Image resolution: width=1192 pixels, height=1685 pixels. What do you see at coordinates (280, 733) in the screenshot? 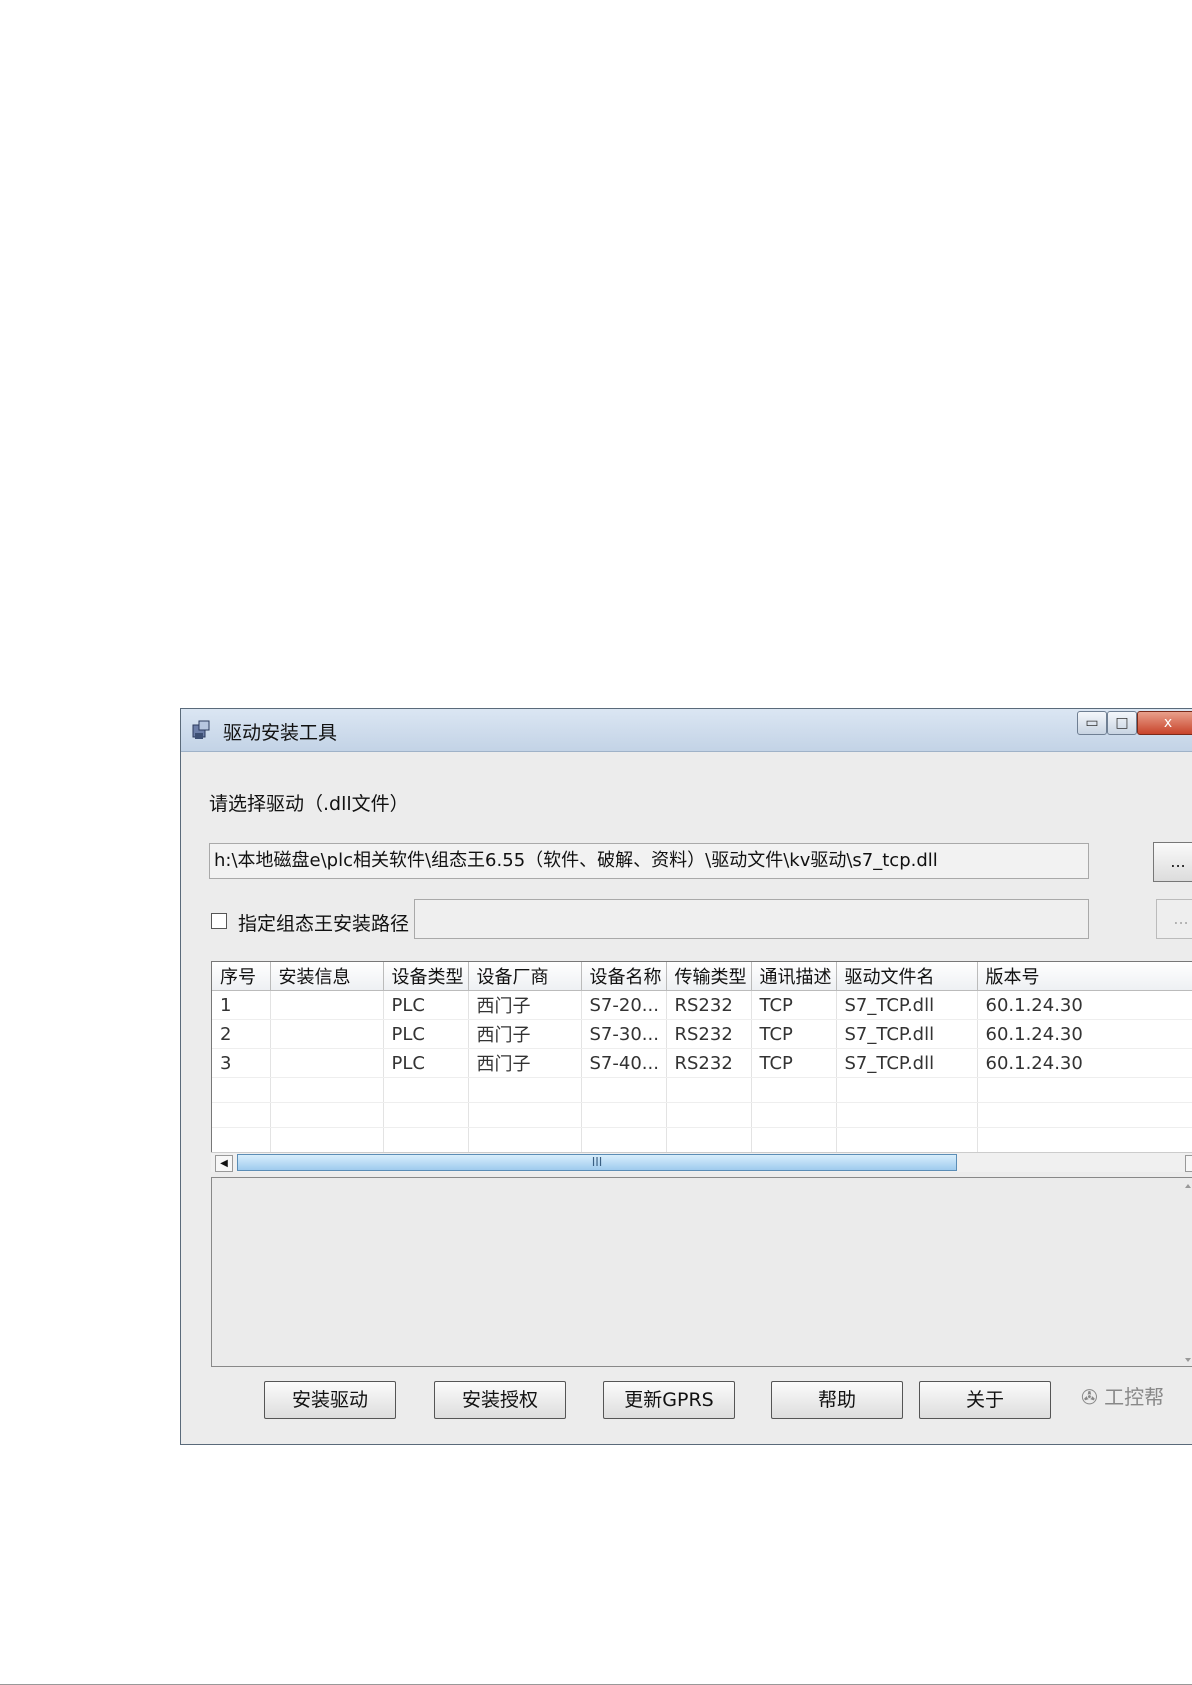
I see `window-title: 驱动安装工具` at bounding box center [280, 733].